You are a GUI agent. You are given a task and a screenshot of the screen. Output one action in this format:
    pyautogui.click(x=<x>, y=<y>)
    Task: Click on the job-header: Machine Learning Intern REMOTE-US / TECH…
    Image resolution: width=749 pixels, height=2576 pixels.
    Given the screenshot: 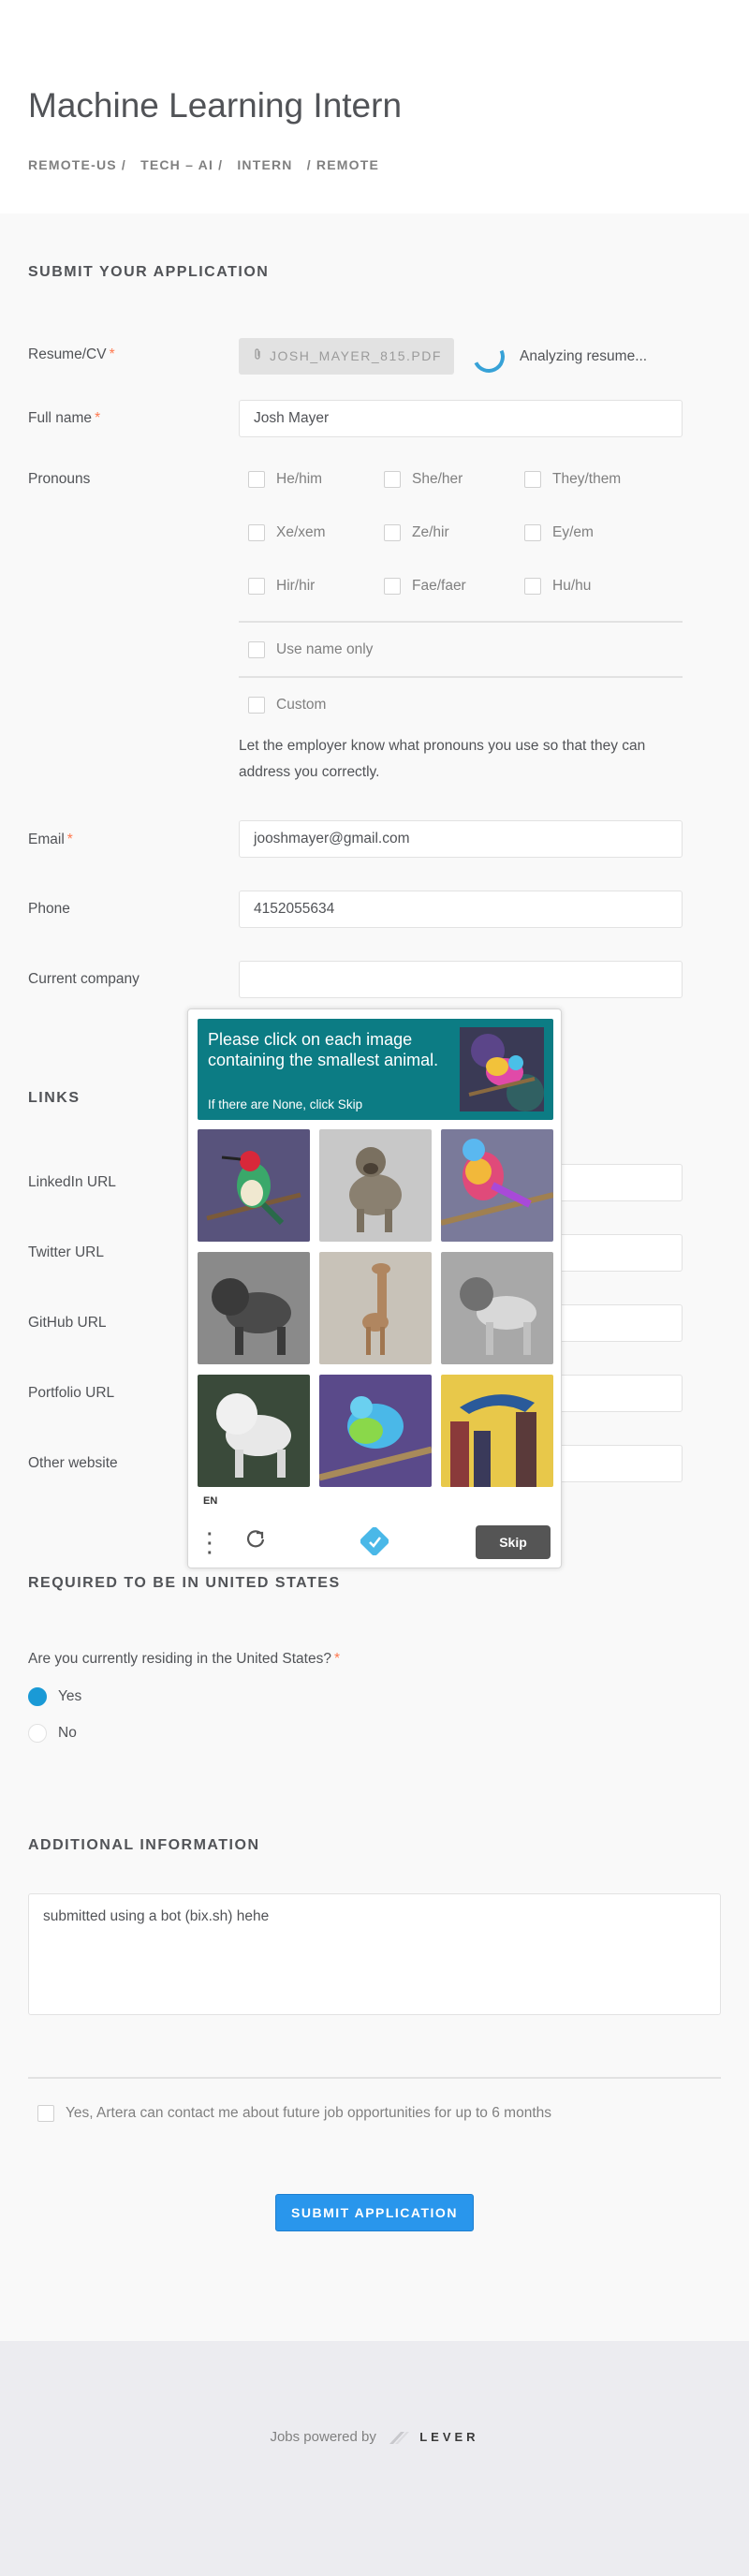 What is the action you would take?
    pyautogui.click(x=374, y=106)
    